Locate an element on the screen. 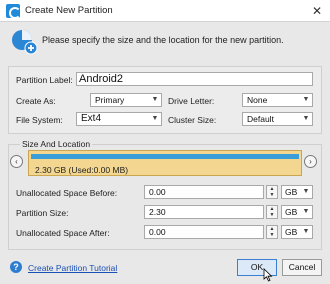 The width and height of the screenshot is (330, 284). help-icon: ? is located at coordinates (16, 267).